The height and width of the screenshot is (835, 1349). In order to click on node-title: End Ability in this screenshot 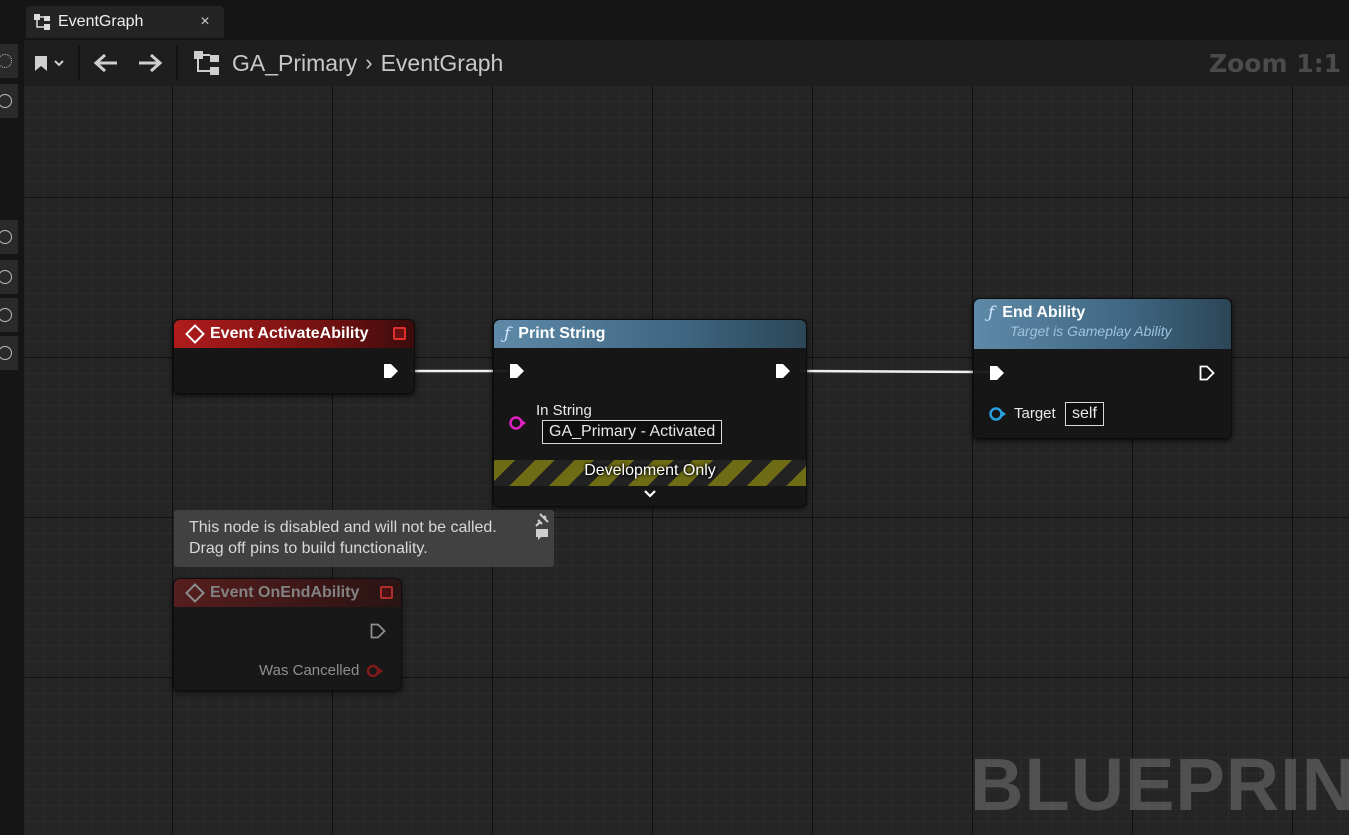, I will do `click(1044, 312)`.